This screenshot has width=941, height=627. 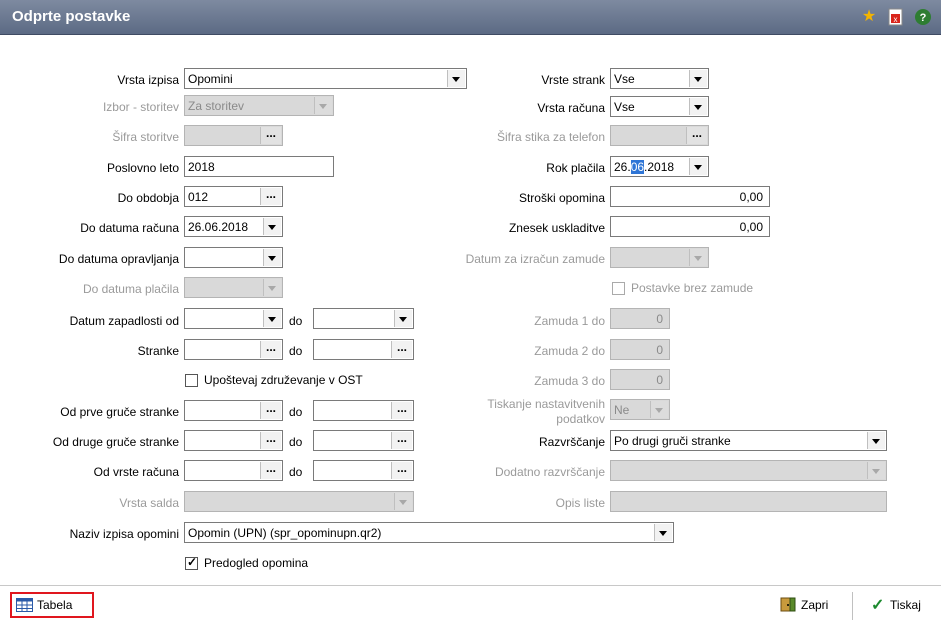 I want to click on help-icon: ?, so click(x=923, y=17).